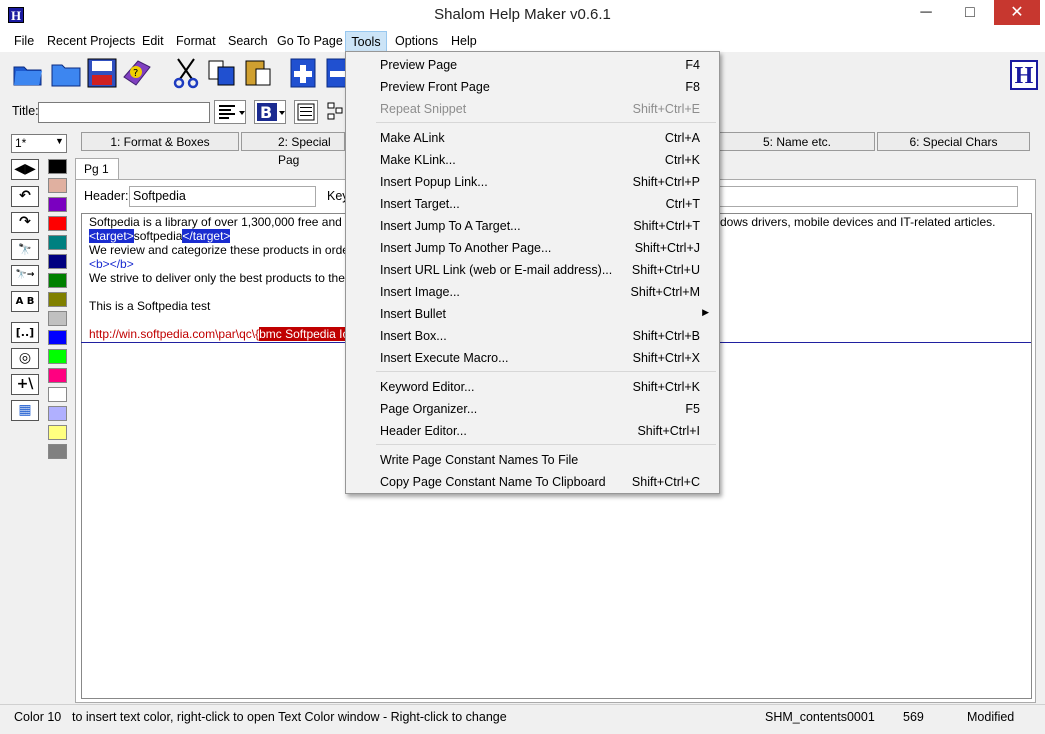 The height and width of the screenshot is (734, 1045). Describe the element at coordinates (665, 270) in the screenshot. I see `menu-item-shortcut: Shift+Ctrl+U` at that location.